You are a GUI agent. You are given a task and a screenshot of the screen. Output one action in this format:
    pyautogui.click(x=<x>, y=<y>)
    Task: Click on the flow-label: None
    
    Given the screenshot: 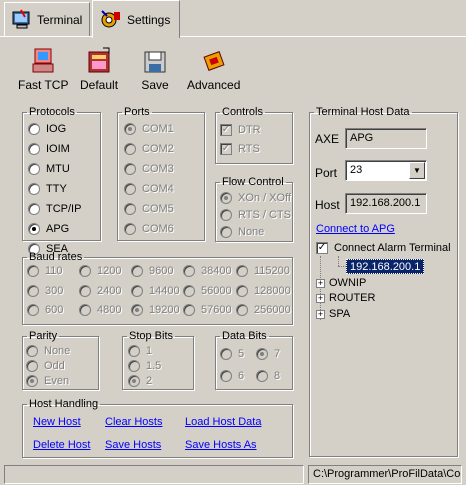 What is the action you would take?
    pyautogui.click(x=251, y=232)
    